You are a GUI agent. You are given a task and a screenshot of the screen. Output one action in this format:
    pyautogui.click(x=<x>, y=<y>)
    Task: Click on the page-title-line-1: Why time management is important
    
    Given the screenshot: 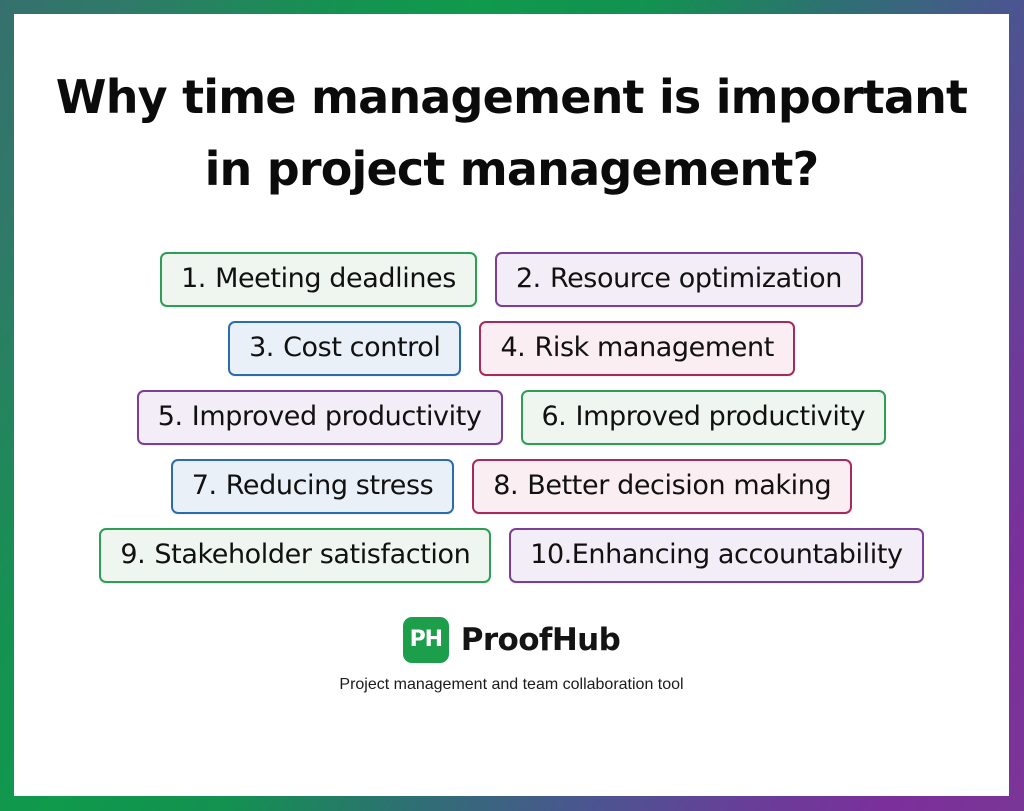 What is the action you would take?
    pyautogui.click(x=511, y=97)
    